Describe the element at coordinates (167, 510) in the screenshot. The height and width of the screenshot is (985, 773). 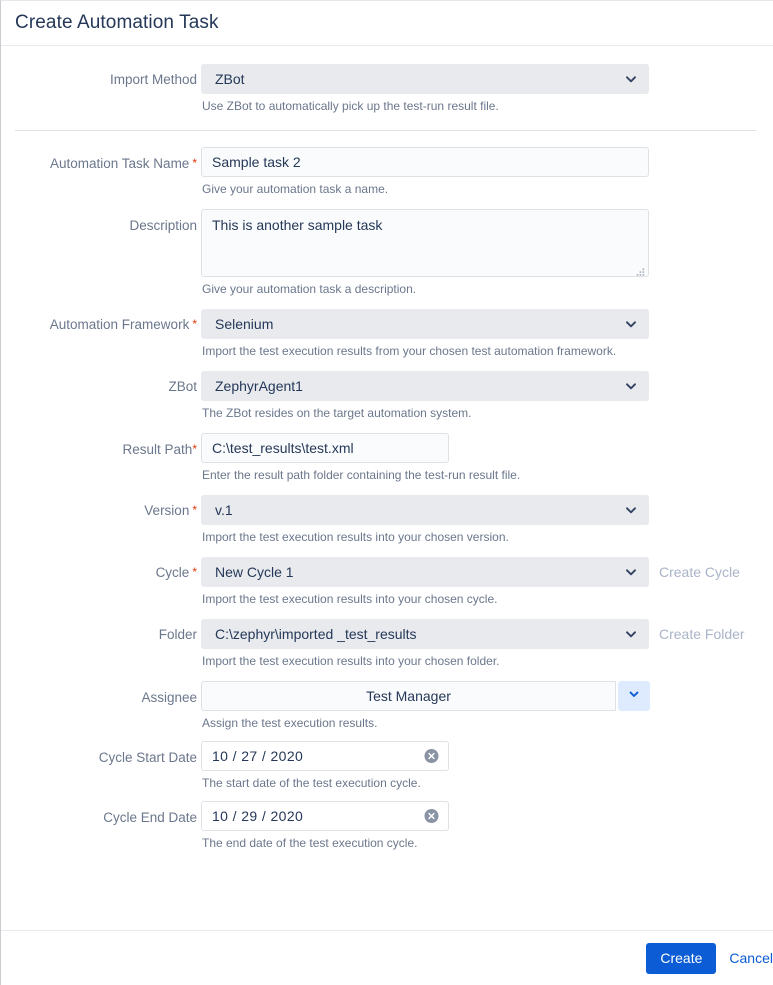
I see `version-label-text: Version` at that location.